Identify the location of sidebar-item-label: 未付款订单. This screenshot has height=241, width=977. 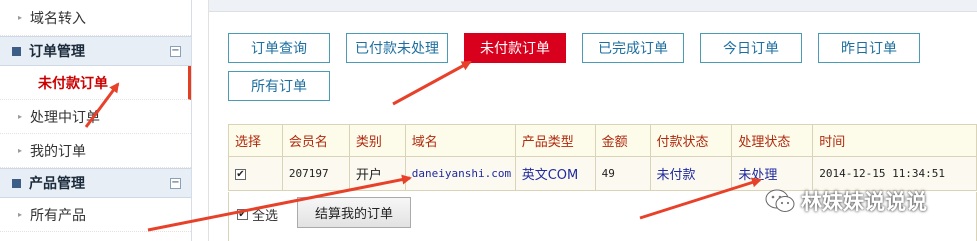
(73, 83).